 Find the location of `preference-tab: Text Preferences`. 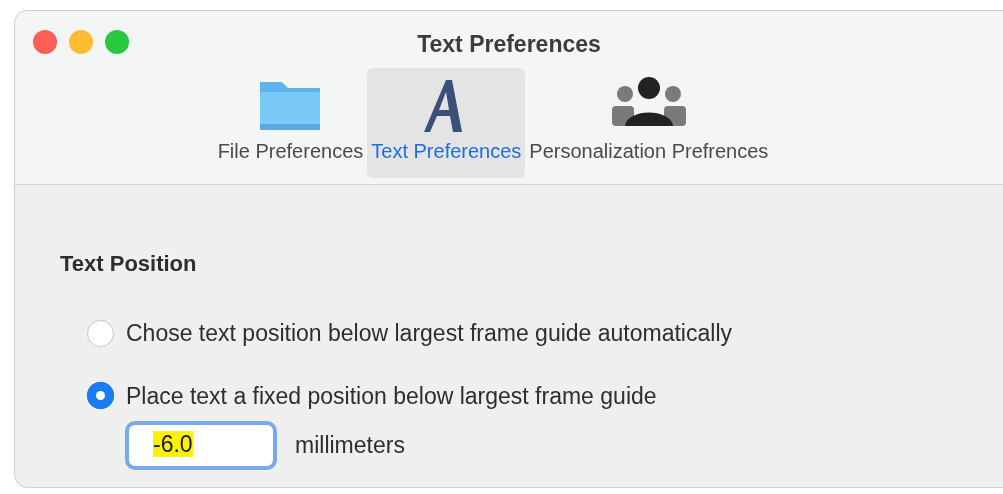

preference-tab: Text Preferences is located at coordinates (446, 122).